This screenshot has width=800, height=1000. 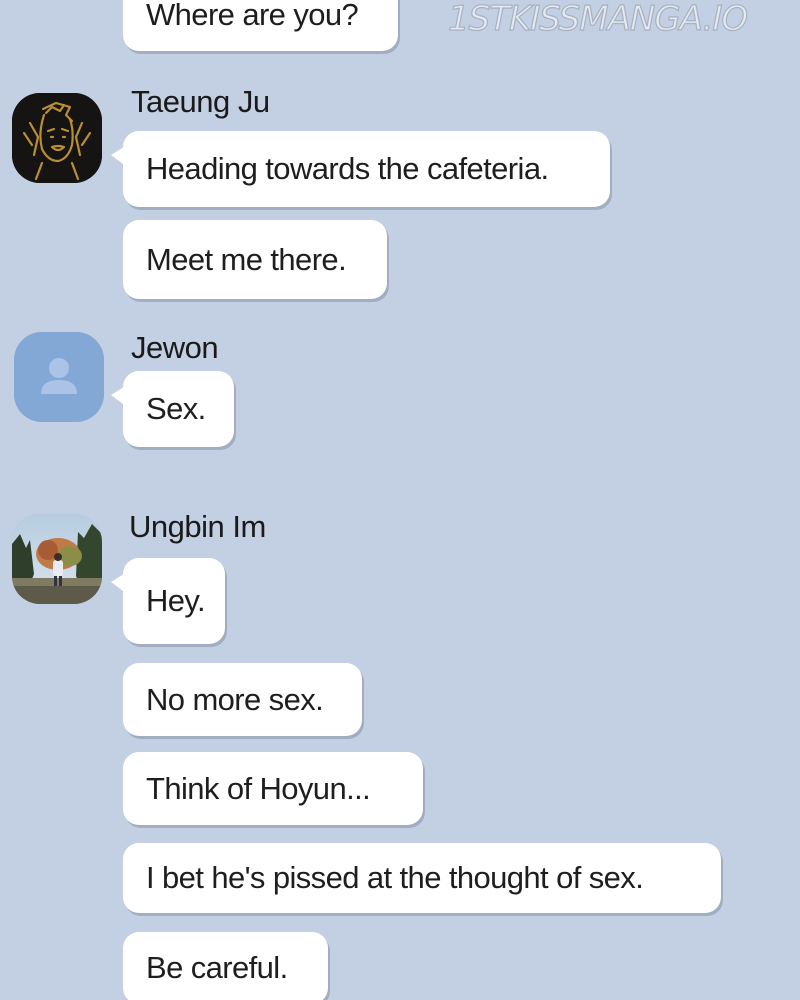 I want to click on avatar-taeung-ju, so click(x=57, y=138).